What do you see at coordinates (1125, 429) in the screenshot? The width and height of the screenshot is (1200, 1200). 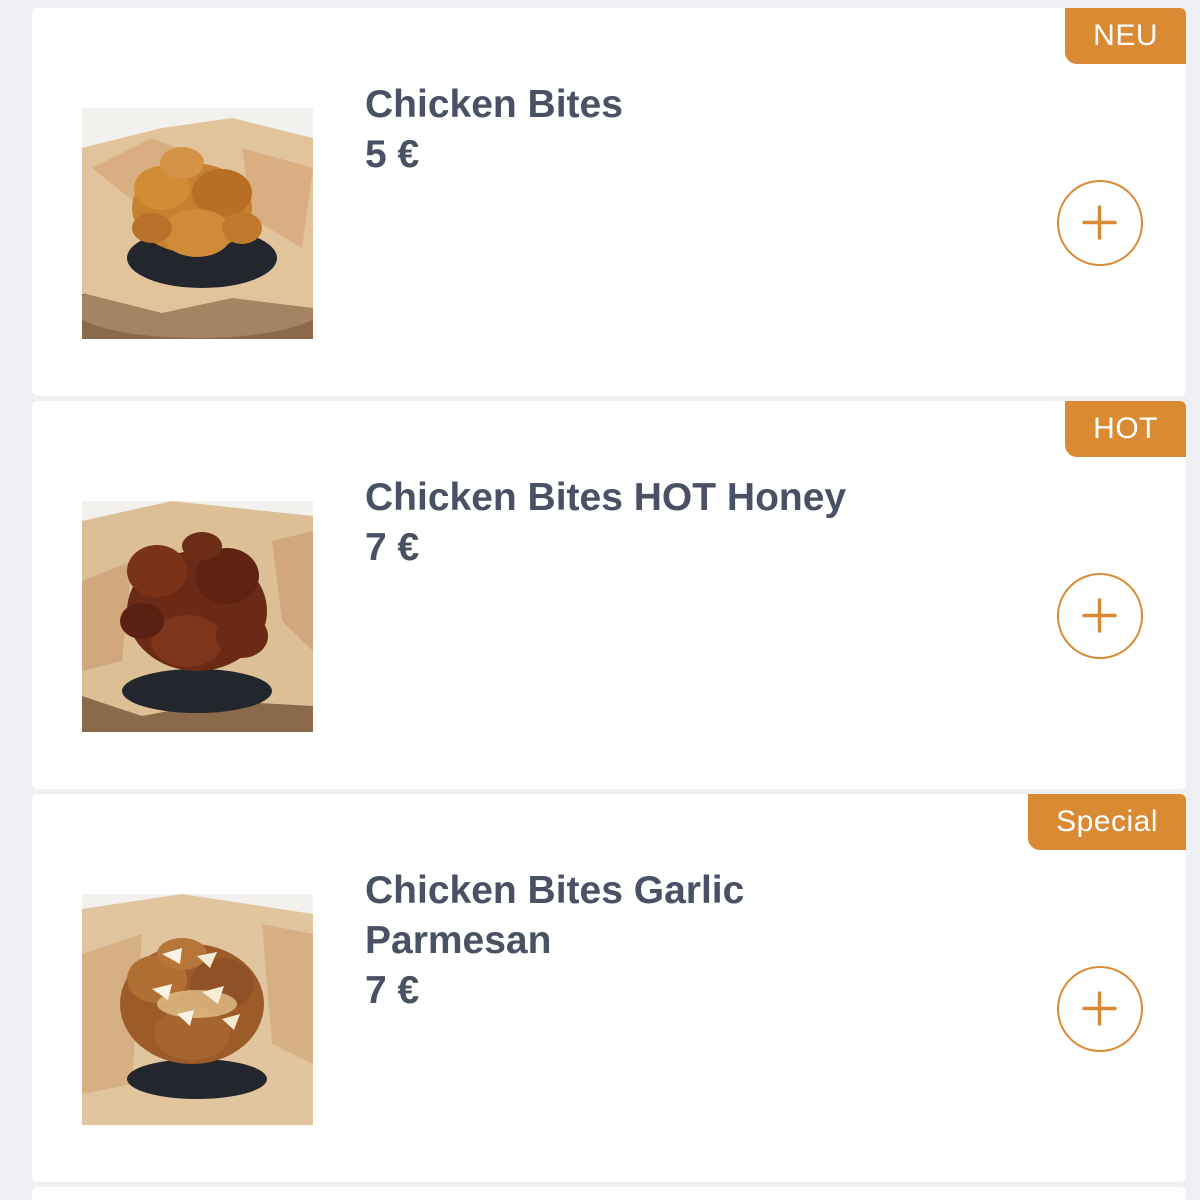 I see `product-badge: HOT` at bounding box center [1125, 429].